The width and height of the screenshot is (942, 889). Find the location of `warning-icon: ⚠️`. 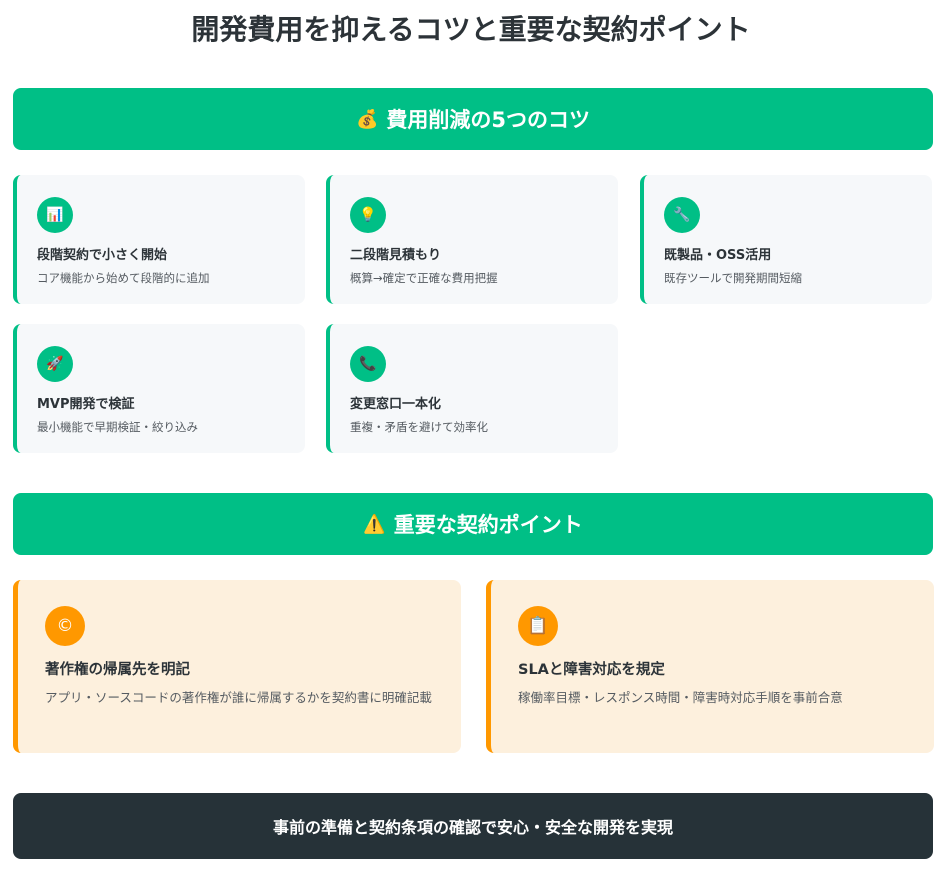

warning-icon: ⚠️ is located at coordinates (374, 524).